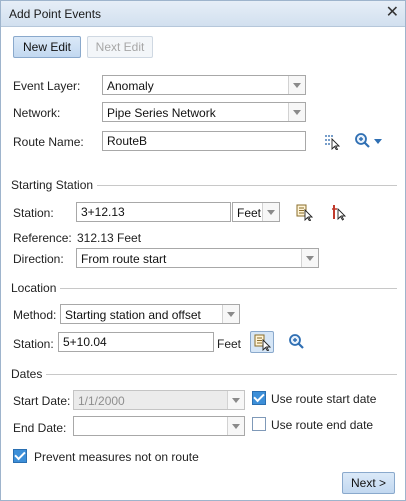 This screenshot has width=406, height=501. Describe the element at coordinates (150, 314) in the screenshot. I see `method-select: Starting station and offset` at that location.